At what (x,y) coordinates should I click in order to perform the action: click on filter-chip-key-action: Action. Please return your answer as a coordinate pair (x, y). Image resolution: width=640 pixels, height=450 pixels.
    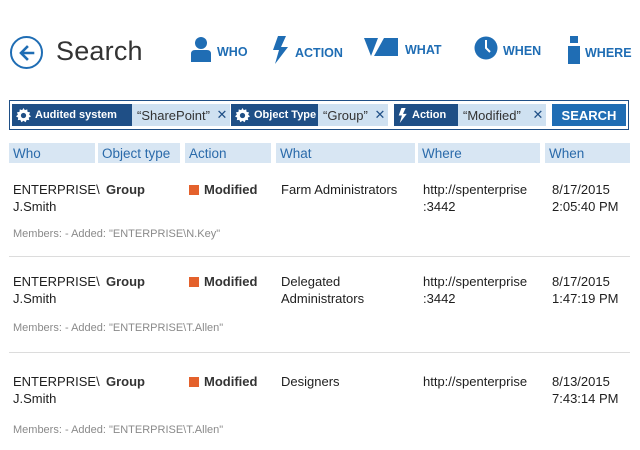
    Looking at the image, I should click on (426, 115).